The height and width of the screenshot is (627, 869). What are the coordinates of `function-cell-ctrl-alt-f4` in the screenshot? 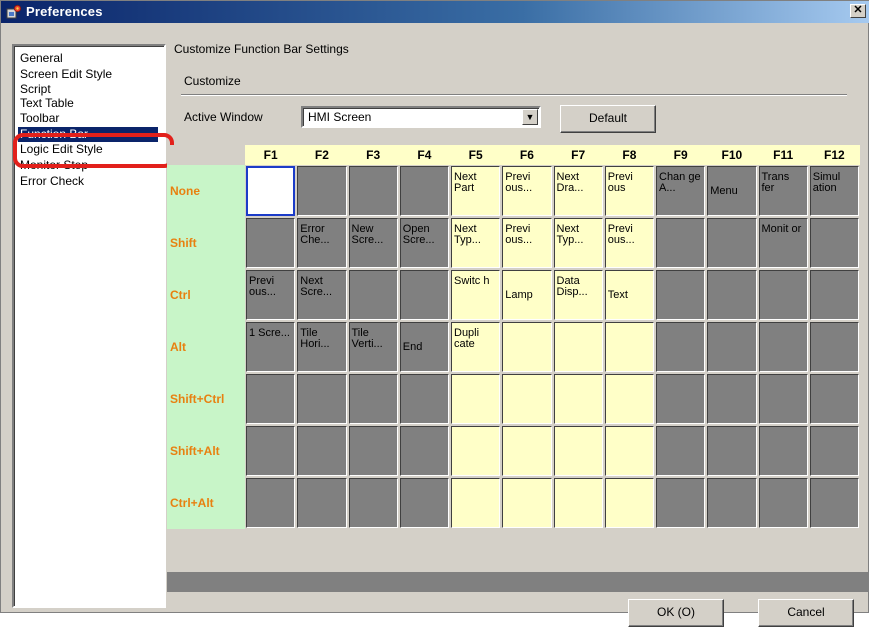 It's located at (424, 503).